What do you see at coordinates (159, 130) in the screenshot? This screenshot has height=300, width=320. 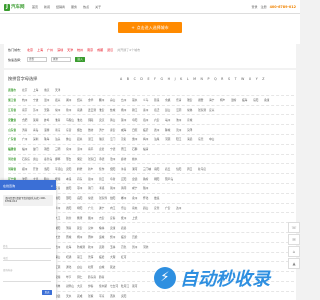 I see `city-link: 德州` at bounding box center [159, 130].